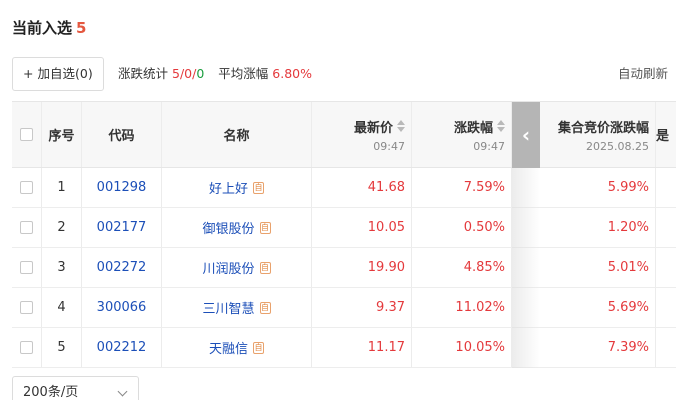  What do you see at coordinates (62, 187) in the screenshot?
I see `row-no: 1` at bounding box center [62, 187].